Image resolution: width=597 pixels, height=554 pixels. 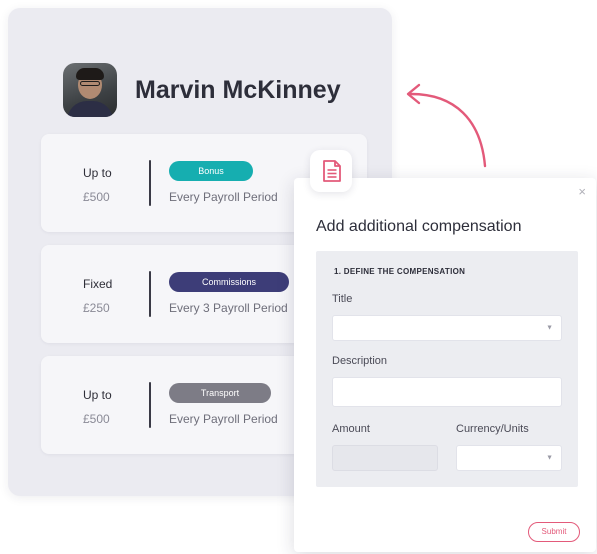 What do you see at coordinates (509, 458) in the screenshot?
I see `currency-select: ▼` at bounding box center [509, 458].